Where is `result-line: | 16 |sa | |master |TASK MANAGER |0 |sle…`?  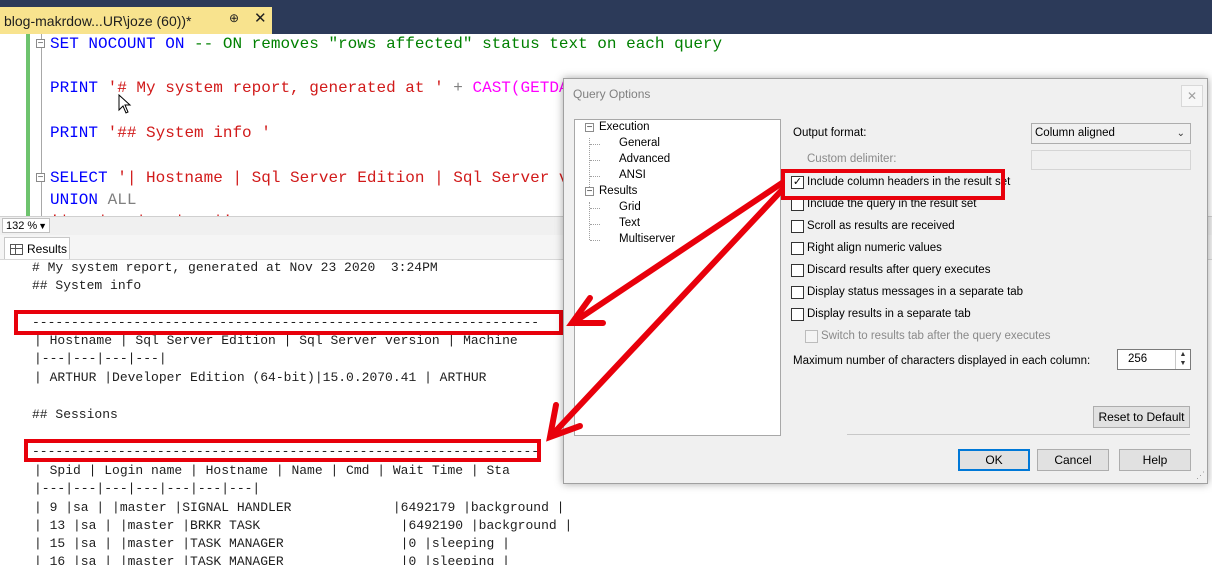 result-line: | 16 |sa | |master |TASK MANAGER |0 |sle… is located at coordinates (272, 559).